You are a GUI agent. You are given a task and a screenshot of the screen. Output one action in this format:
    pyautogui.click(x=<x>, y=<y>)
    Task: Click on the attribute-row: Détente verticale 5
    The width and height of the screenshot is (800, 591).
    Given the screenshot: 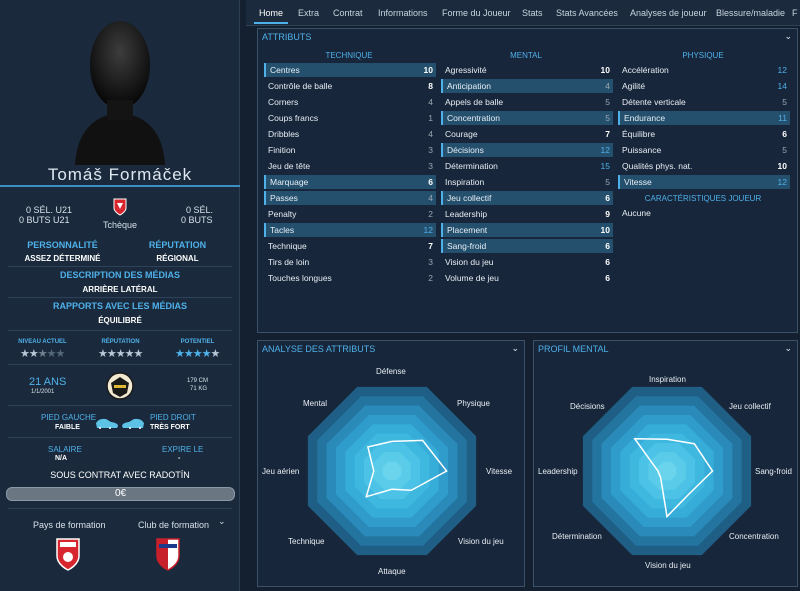 What is the action you would take?
    pyautogui.click(x=704, y=102)
    